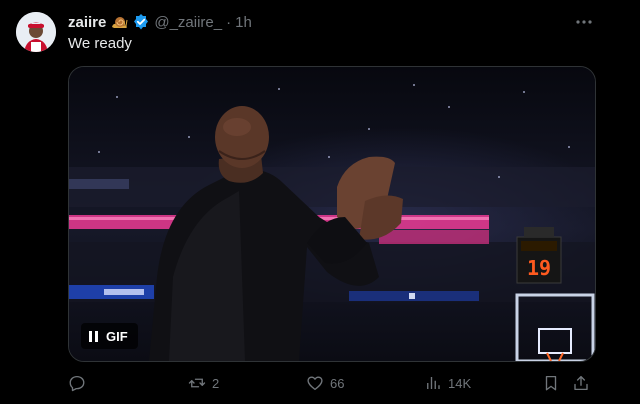  Describe the element at coordinates (120, 22) in the screenshot. I see `snail-emoji-icon` at that location.